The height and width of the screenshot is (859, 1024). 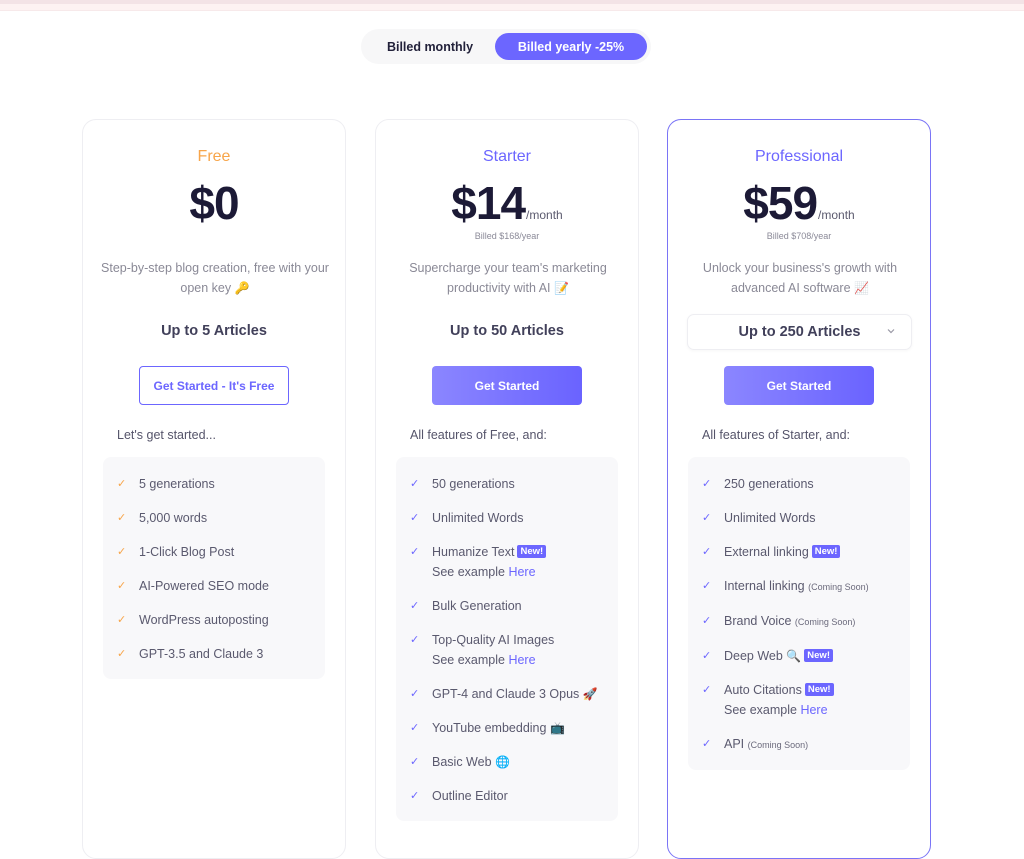 I want to click on feature-item: ✓ GPT-4 and Claude 3 Opus 🚀, so click(x=507, y=694).